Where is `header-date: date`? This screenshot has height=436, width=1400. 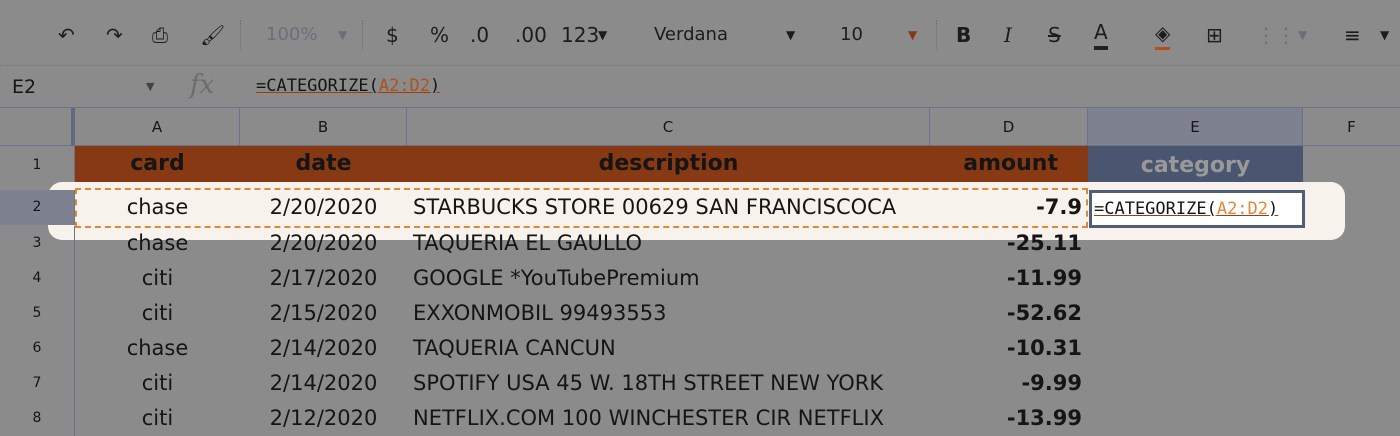 header-date: date is located at coordinates (323, 164).